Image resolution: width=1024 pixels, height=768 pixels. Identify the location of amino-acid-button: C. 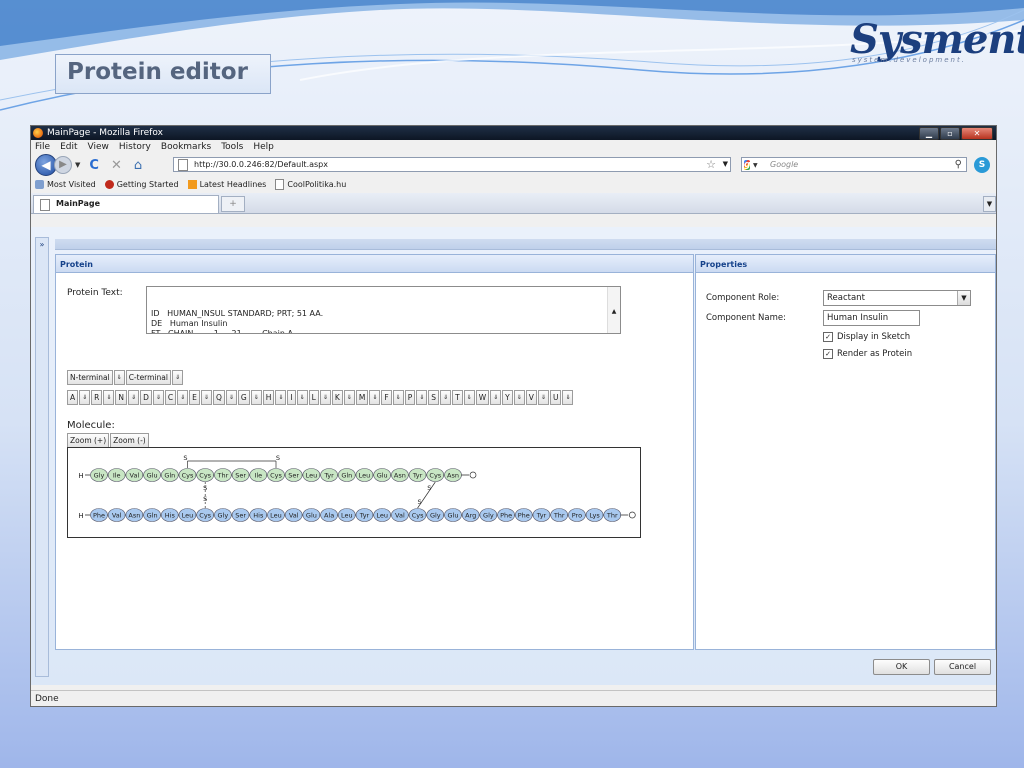
(170, 397).